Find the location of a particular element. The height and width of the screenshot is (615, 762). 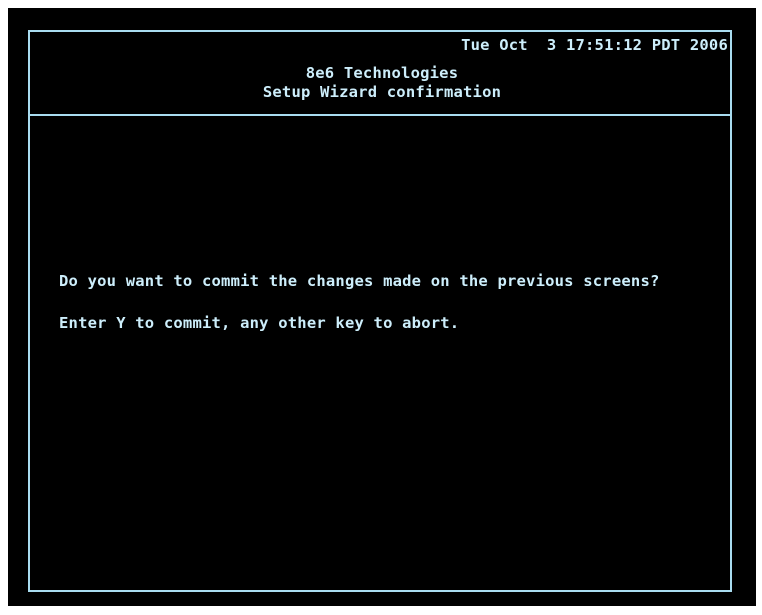

page-title: Setup Wizard confirmation is located at coordinates (382, 92).